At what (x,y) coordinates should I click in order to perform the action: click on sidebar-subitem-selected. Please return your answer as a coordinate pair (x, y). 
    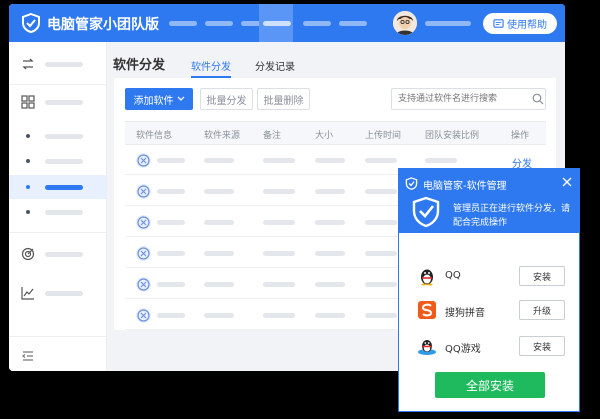
    Looking at the image, I should click on (58, 187).